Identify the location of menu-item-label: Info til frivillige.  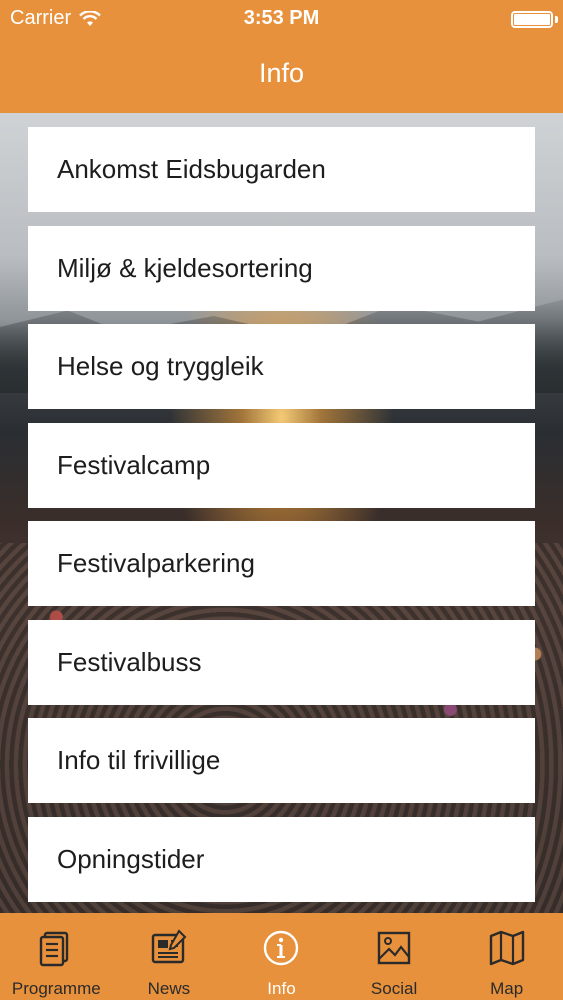
(139, 760).